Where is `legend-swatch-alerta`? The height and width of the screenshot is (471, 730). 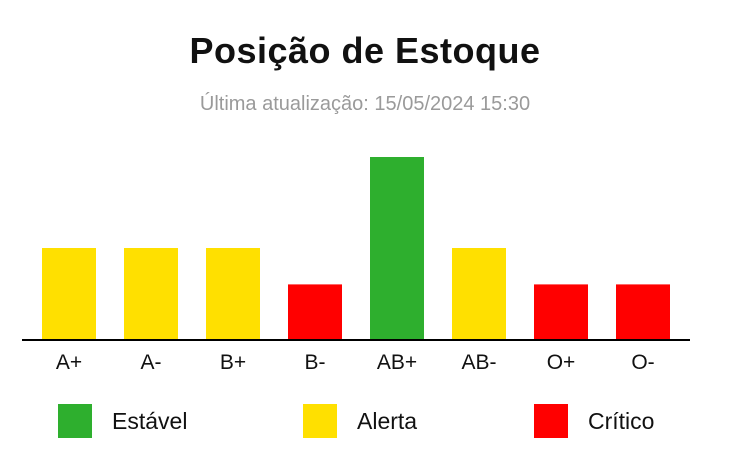
legend-swatch-alerta is located at coordinates (320, 421).